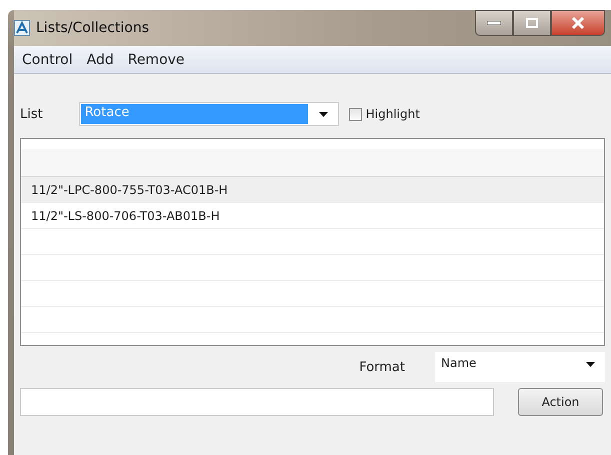 Image resolution: width=611 pixels, height=455 pixels. Describe the element at coordinates (312, 216) in the screenshot. I see `list-item: 11/2"-LS-800-706-T03-AB01B-H` at that location.